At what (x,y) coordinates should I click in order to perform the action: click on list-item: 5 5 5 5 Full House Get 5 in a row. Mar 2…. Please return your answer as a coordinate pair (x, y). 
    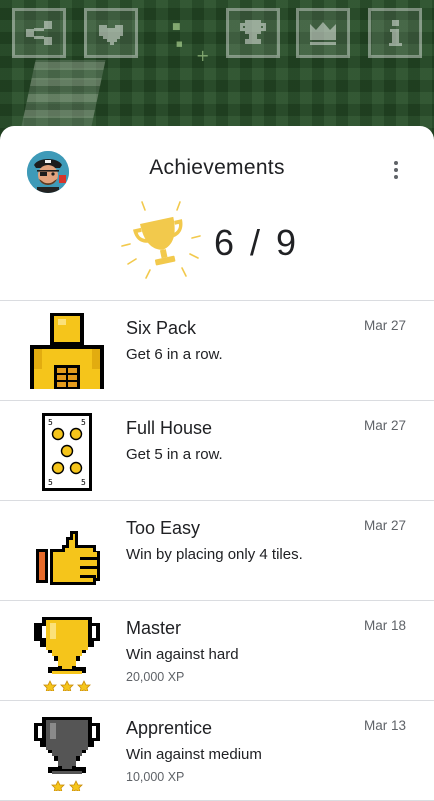
    Looking at the image, I should click on (217, 451).